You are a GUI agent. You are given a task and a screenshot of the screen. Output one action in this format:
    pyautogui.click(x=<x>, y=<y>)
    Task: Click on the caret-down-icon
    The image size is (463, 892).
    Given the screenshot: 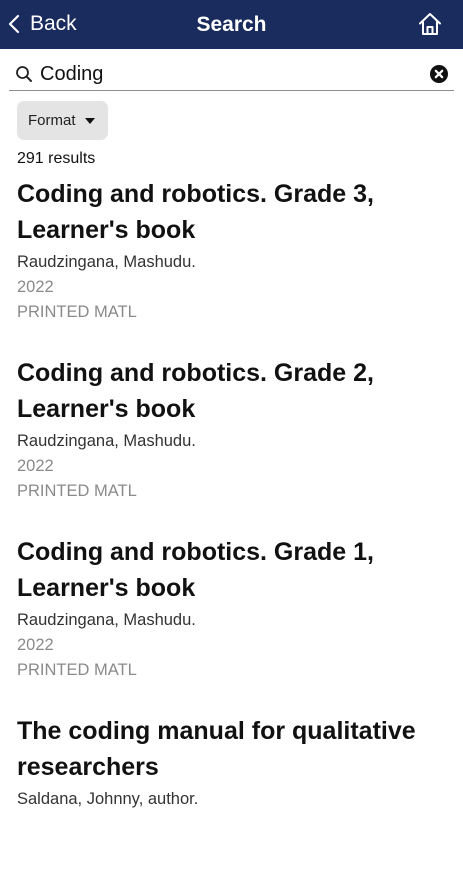 What is the action you would take?
    pyautogui.click(x=89, y=120)
    